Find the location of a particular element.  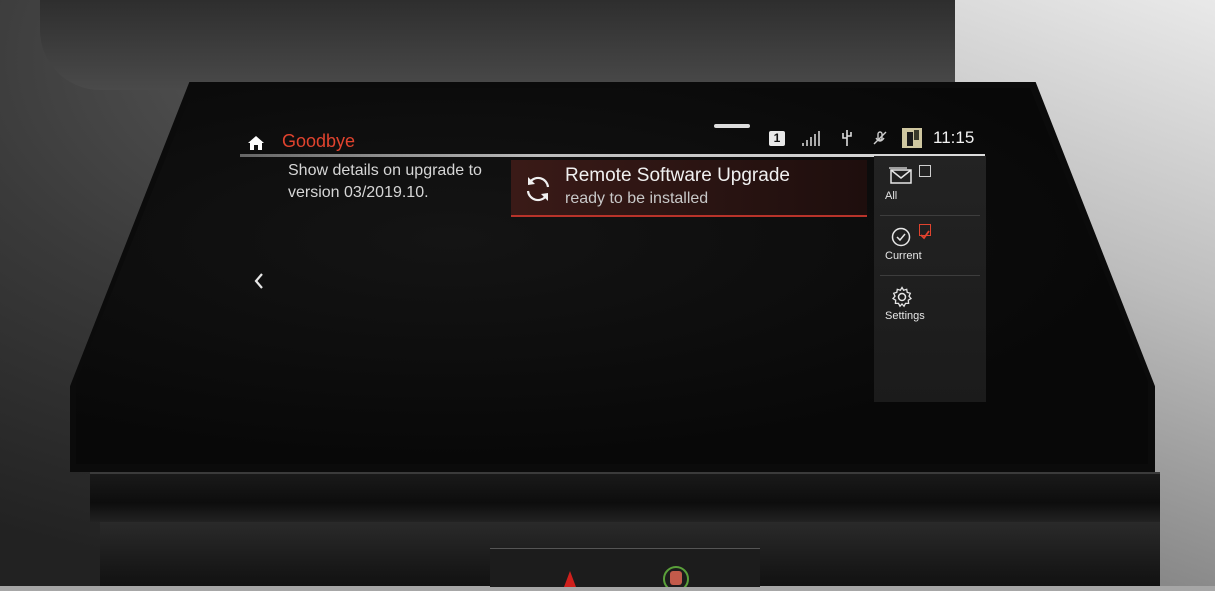

top-notch is located at coordinates (732, 126).